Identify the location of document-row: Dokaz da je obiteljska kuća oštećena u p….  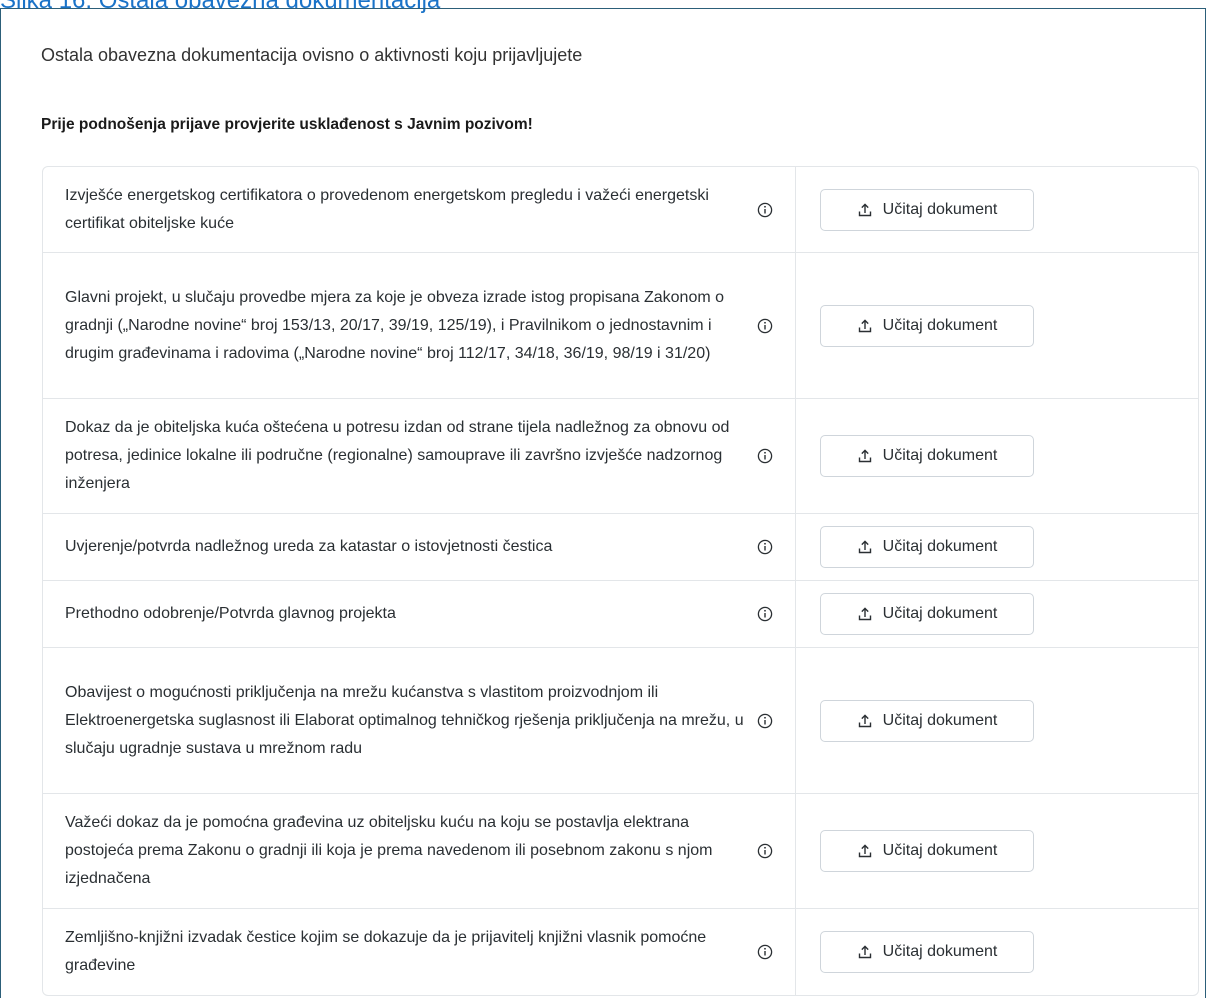
(620, 455).